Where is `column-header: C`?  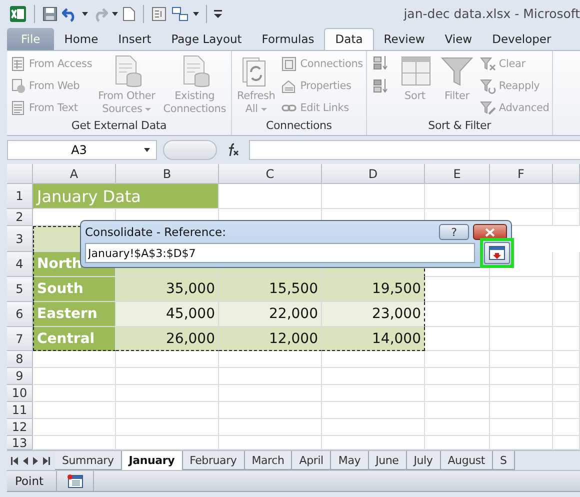
column-header: C is located at coordinates (270, 174).